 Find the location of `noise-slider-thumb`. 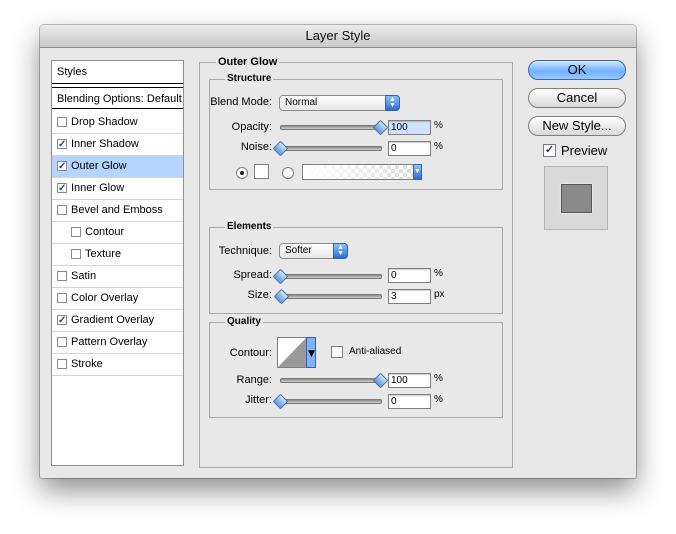

noise-slider-thumb is located at coordinates (280, 148).